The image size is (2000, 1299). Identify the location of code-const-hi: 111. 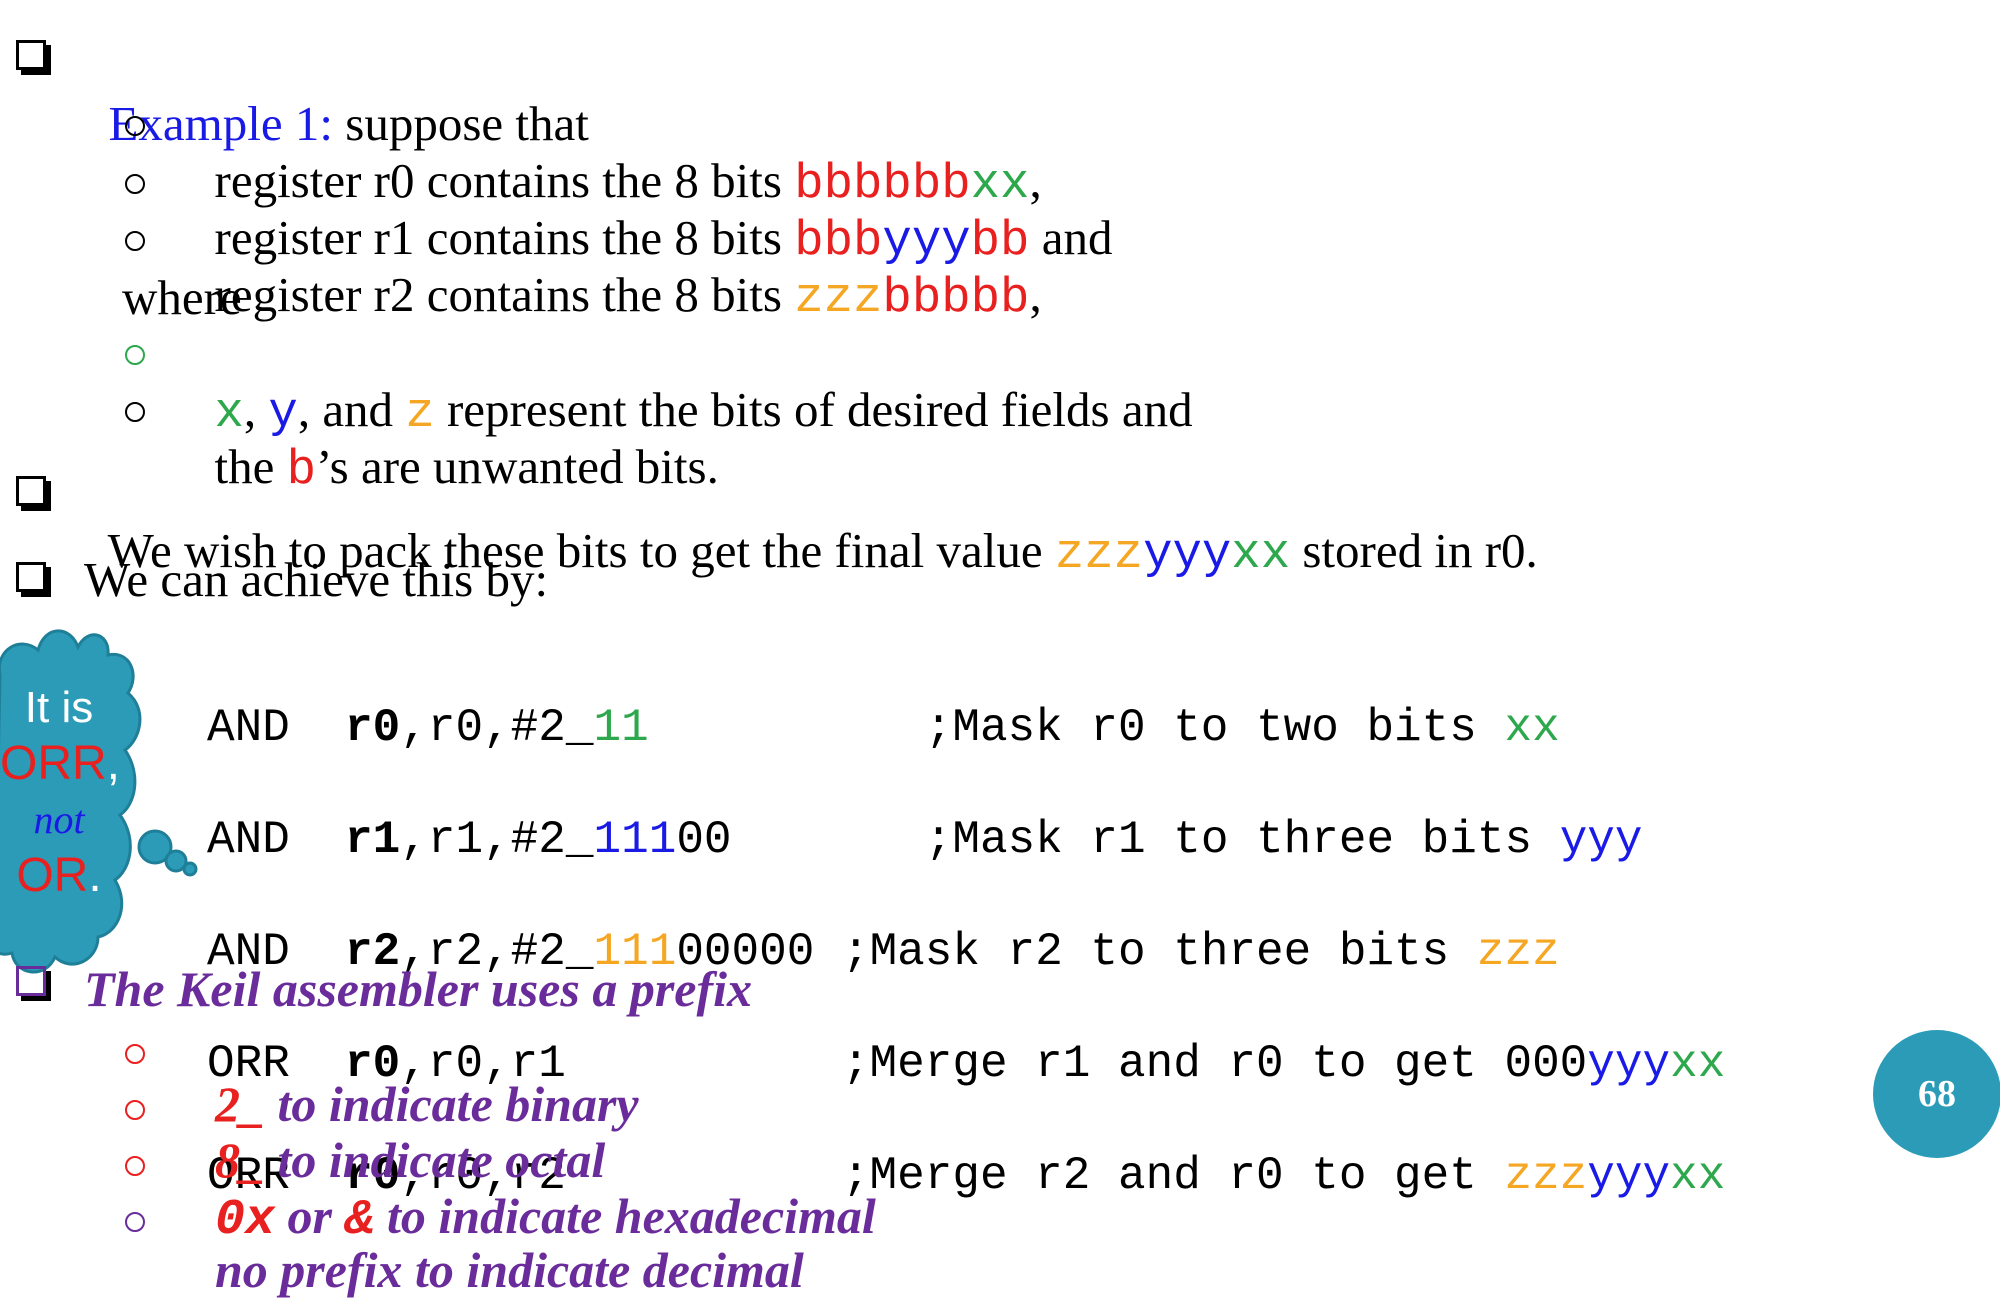
(635, 840).